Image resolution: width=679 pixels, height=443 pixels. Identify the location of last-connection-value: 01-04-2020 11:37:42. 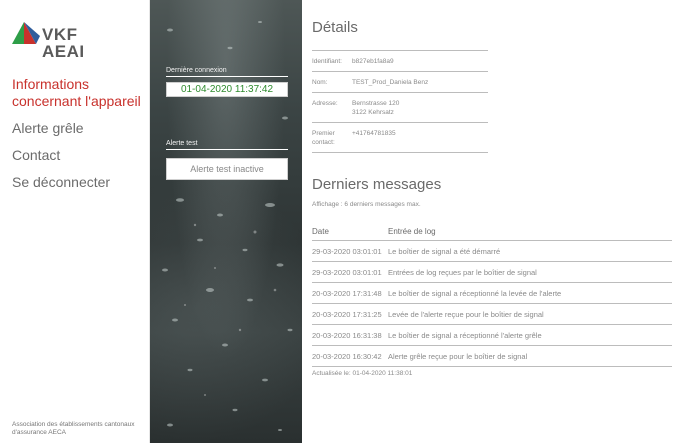
(227, 89).